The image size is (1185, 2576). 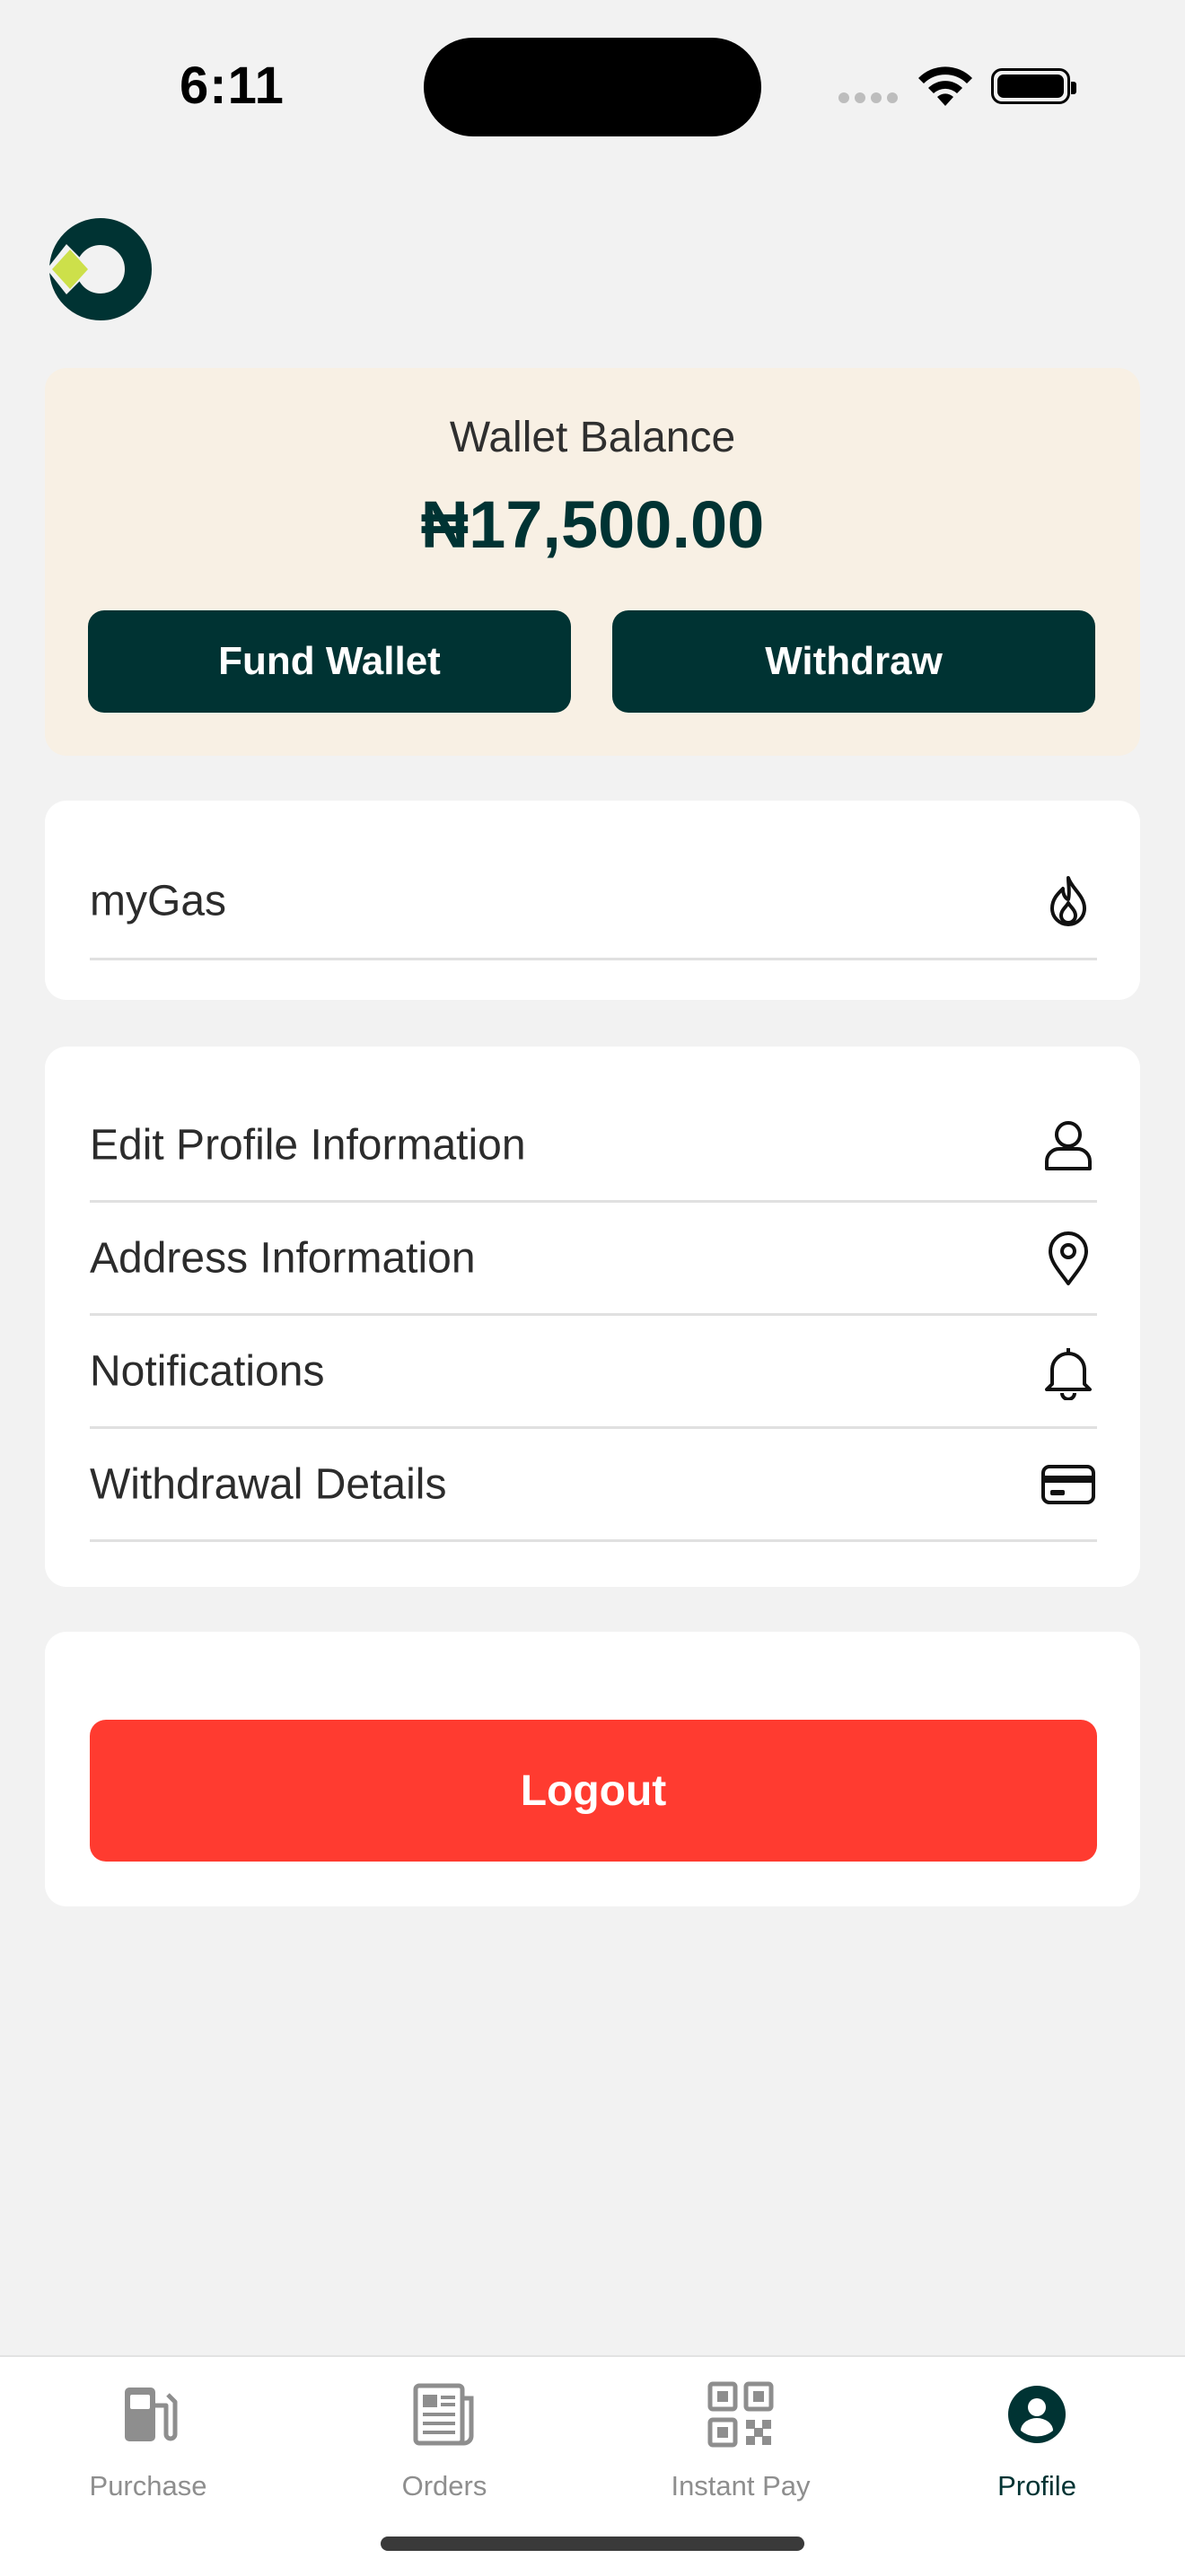 What do you see at coordinates (232, 86) in the screenshot?
I see `status-time: 6:11` at bounding box center [232, 86].